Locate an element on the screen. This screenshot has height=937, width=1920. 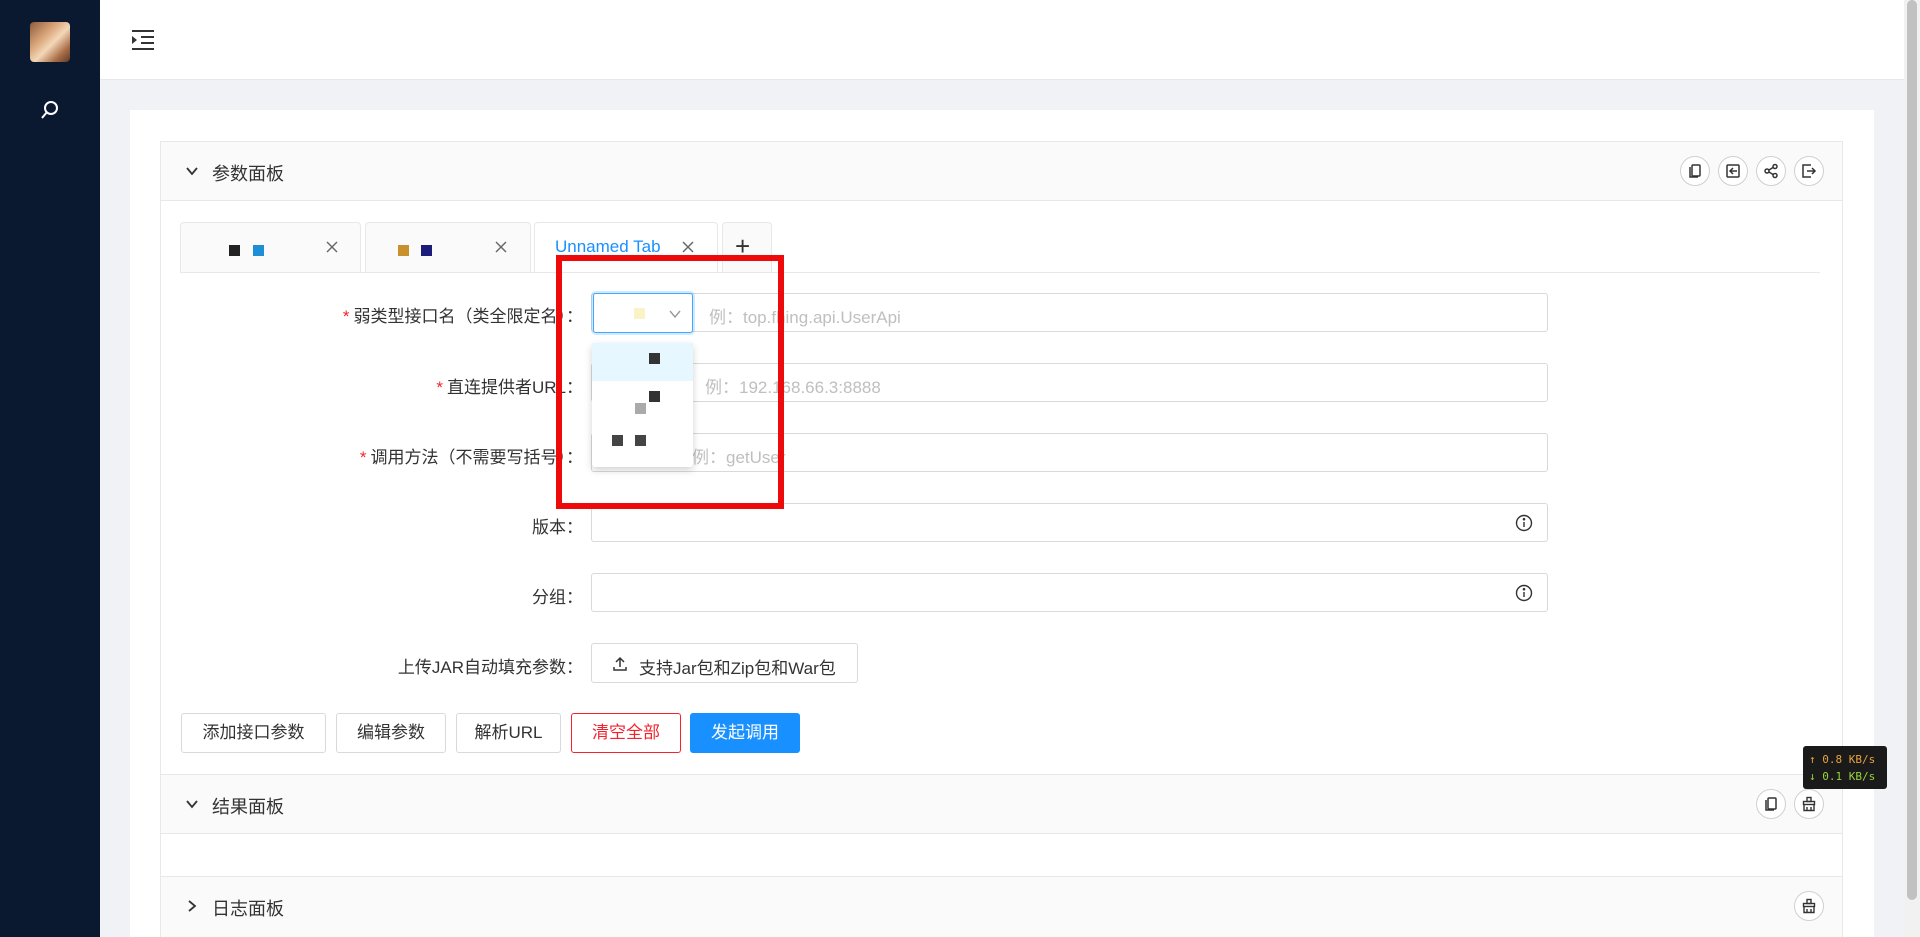
copy-result-button is located at coordinates (1771, 804).